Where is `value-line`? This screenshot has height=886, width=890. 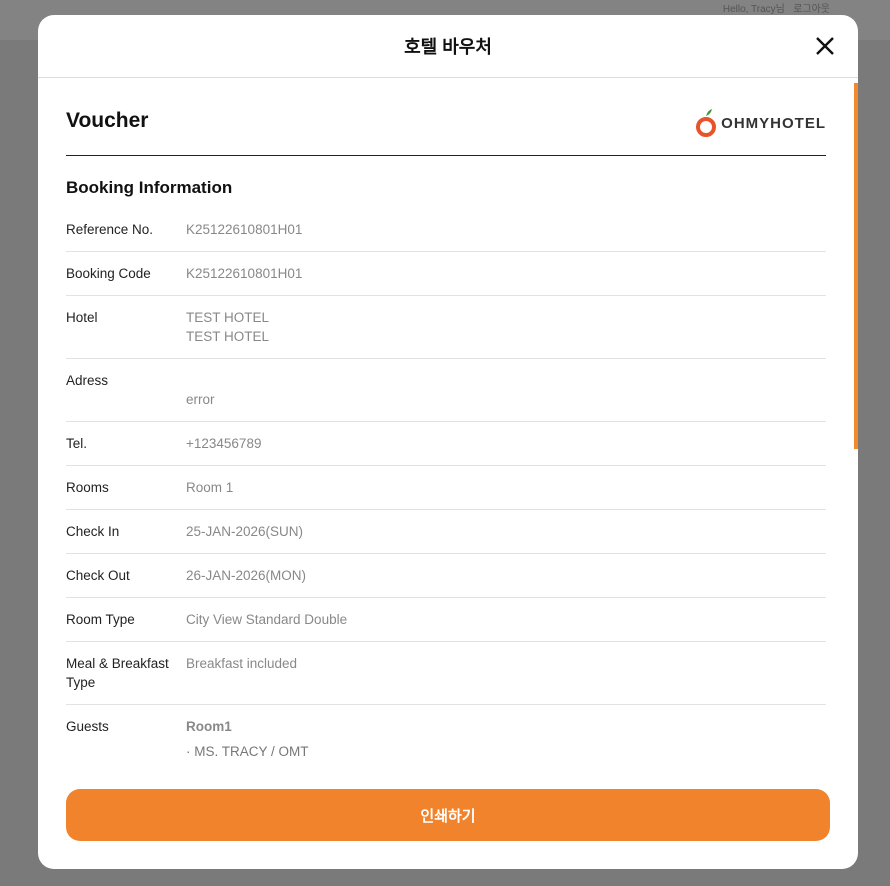 value-line is located at coordinates (200, 380).